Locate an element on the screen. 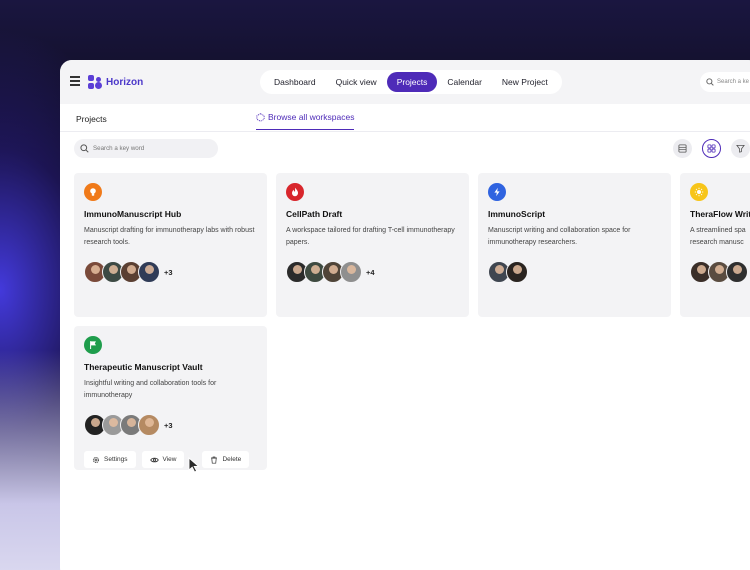 This screenshot has height=570, width=750. workspace-search-input is located at coordinates (148, 148).